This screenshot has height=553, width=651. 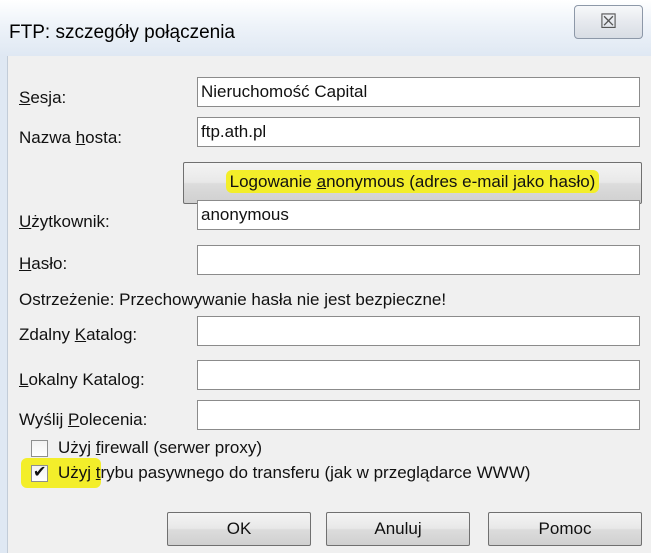 What do you see at coordinates (78, 334) in the screenshot?
I see `remote-directory-label: Zdalny Katalog:` at bounding box center [78, 334].